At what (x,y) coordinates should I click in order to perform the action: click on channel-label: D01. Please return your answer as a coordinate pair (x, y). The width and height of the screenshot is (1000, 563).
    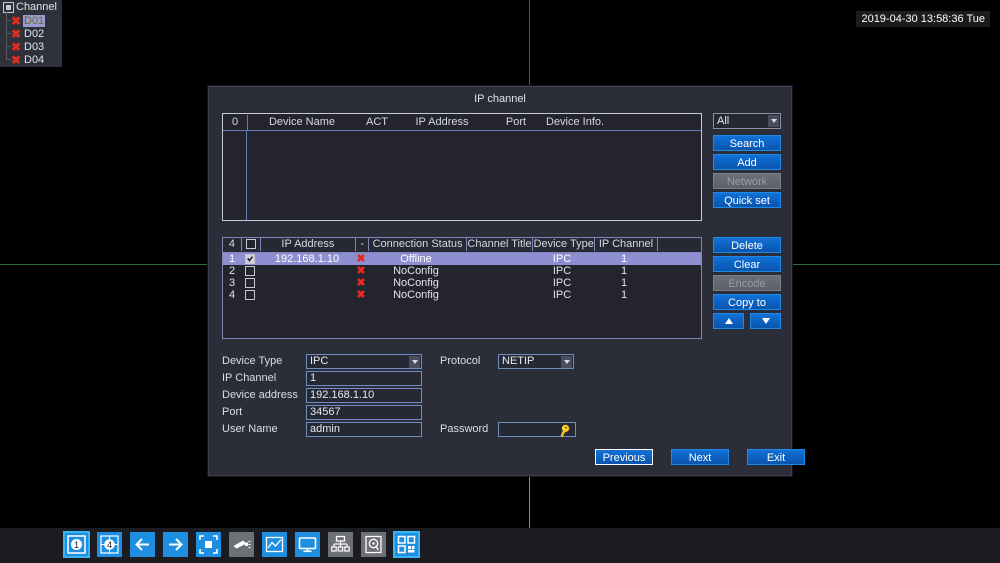
    Looking at the image, I should click on (34, 20).